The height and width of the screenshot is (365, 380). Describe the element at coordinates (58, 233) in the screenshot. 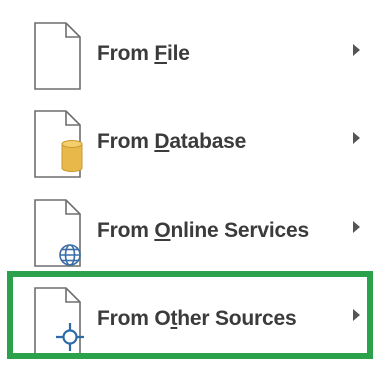

I see `globe-document-icon` at that location.